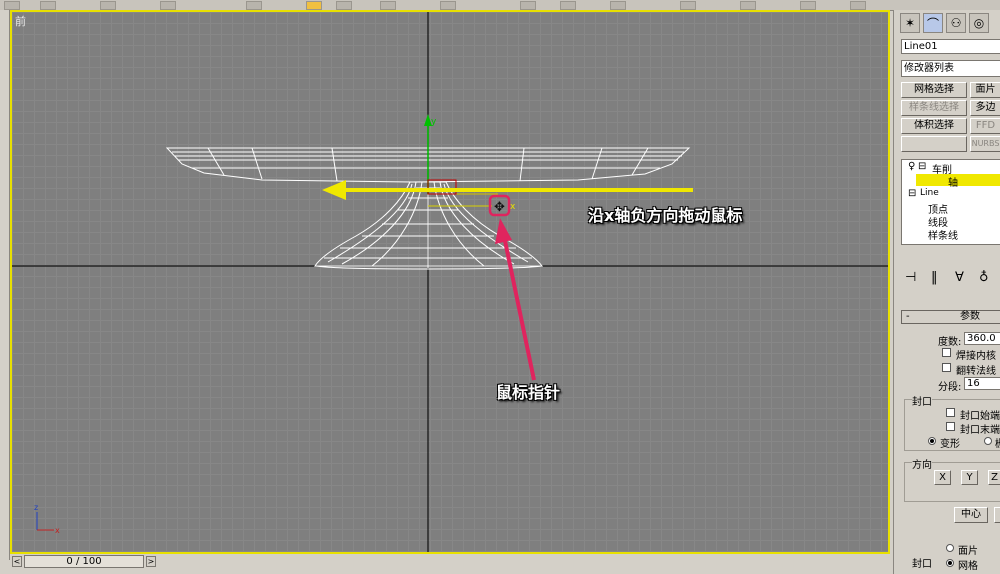 The height and width of the screenshot is (574, 1000). Describe the element at coordinates (922, 564) in the screenshot. I see `output-group-label: 封口` at that location.